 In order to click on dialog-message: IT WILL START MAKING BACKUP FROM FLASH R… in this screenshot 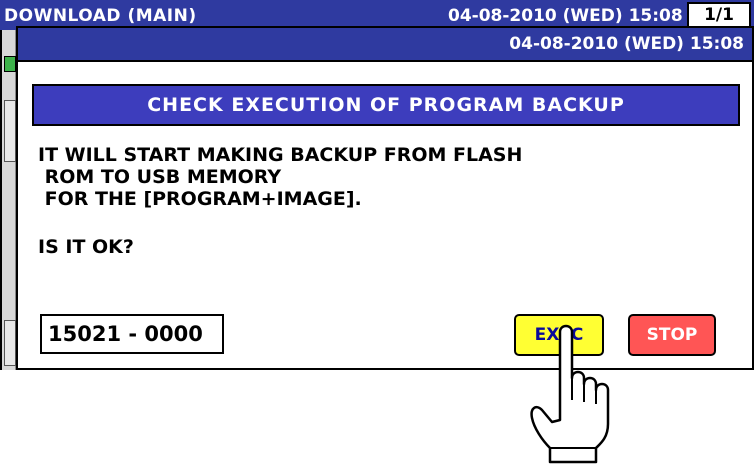, I will do `click(383, 177)`.